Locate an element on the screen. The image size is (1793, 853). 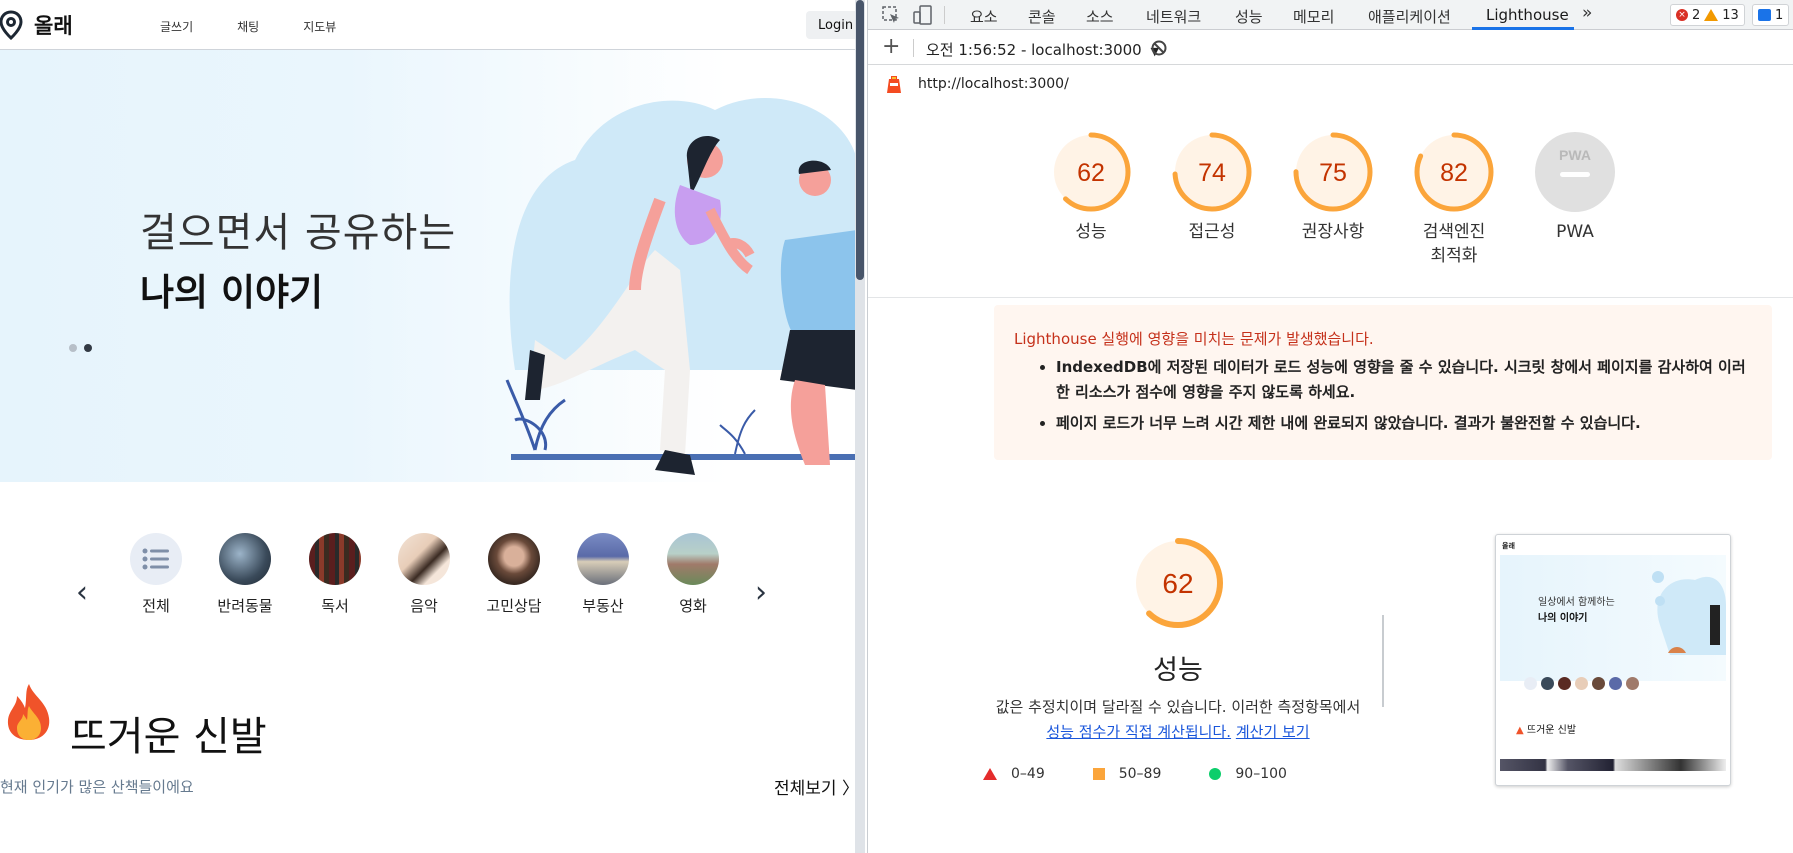
hot-section-title: 뜨거운 신발 is located at coordinates (168, 737).